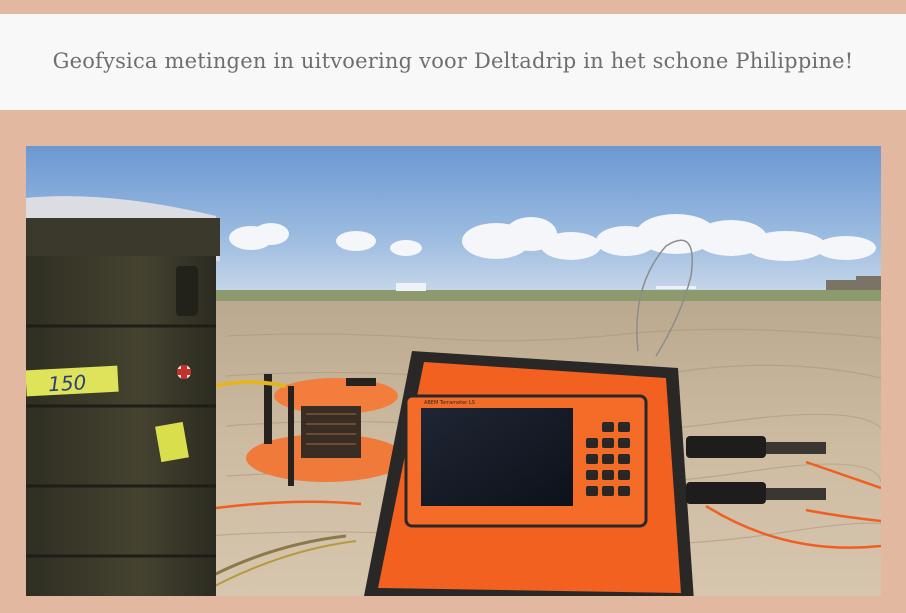 The height and width of the screenshot is (613, 906). I want to click on device-label: ABEM Terrameter LS, so click(449, 403).